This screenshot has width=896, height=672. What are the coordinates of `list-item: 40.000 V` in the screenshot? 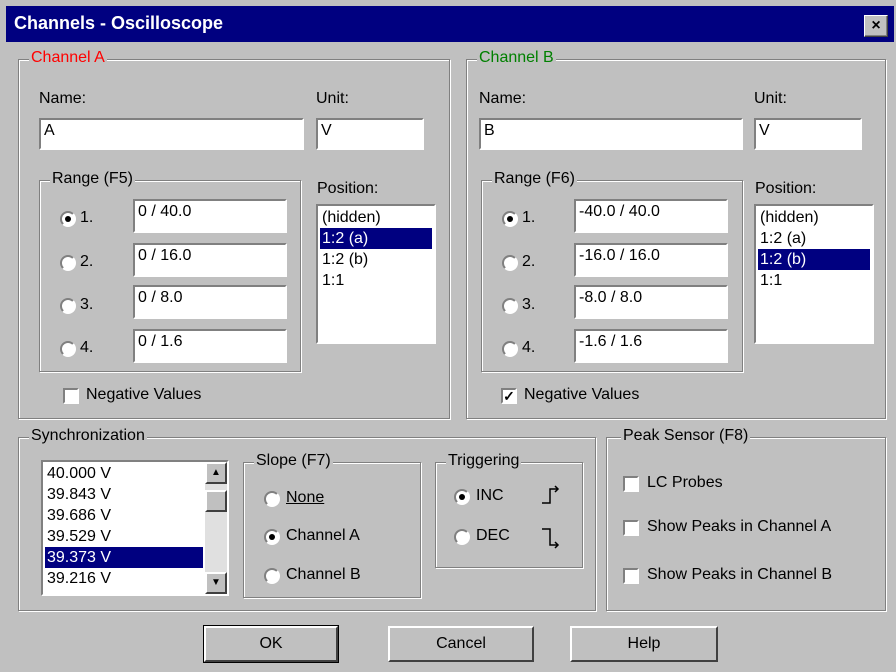 It's located at (124, 473).